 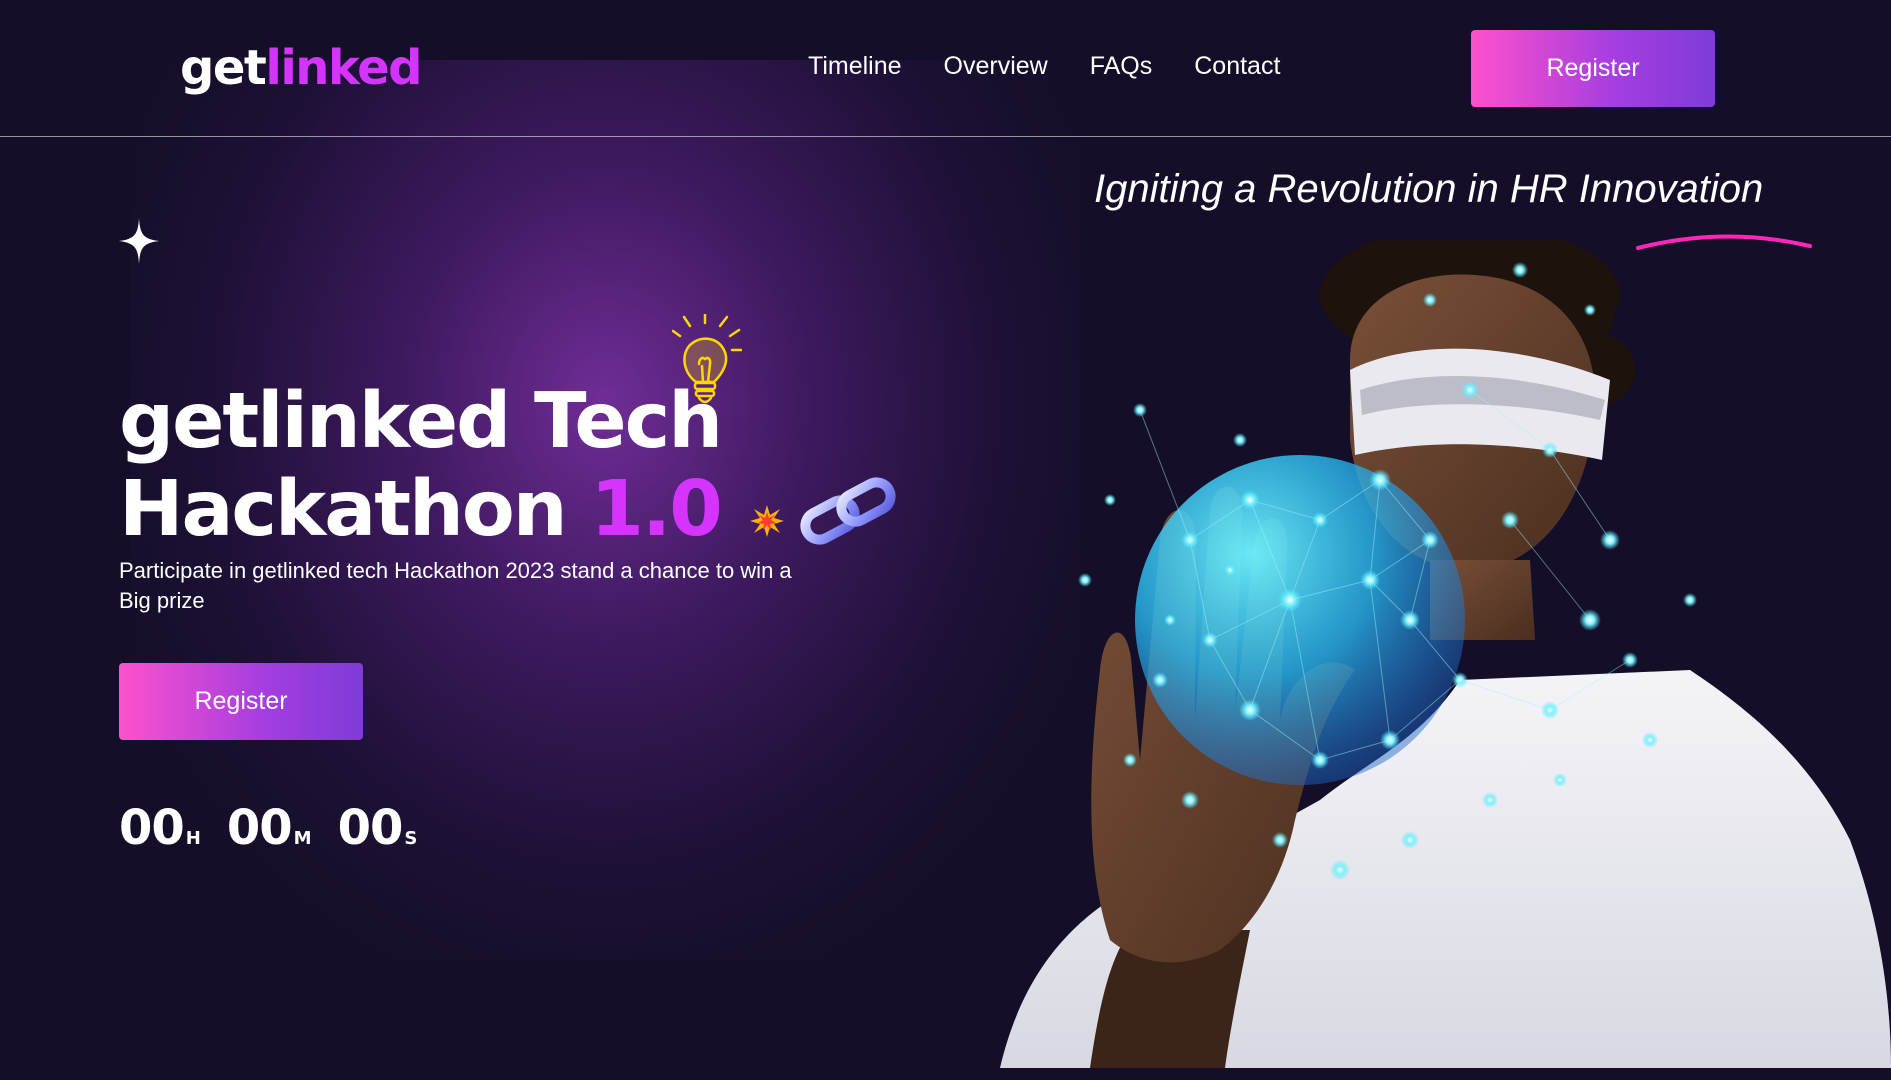 What do you see at coordinates (193, 838) in the screenshot?
I see `countdown-hours-unit: H` at bounding box center [193, 838].